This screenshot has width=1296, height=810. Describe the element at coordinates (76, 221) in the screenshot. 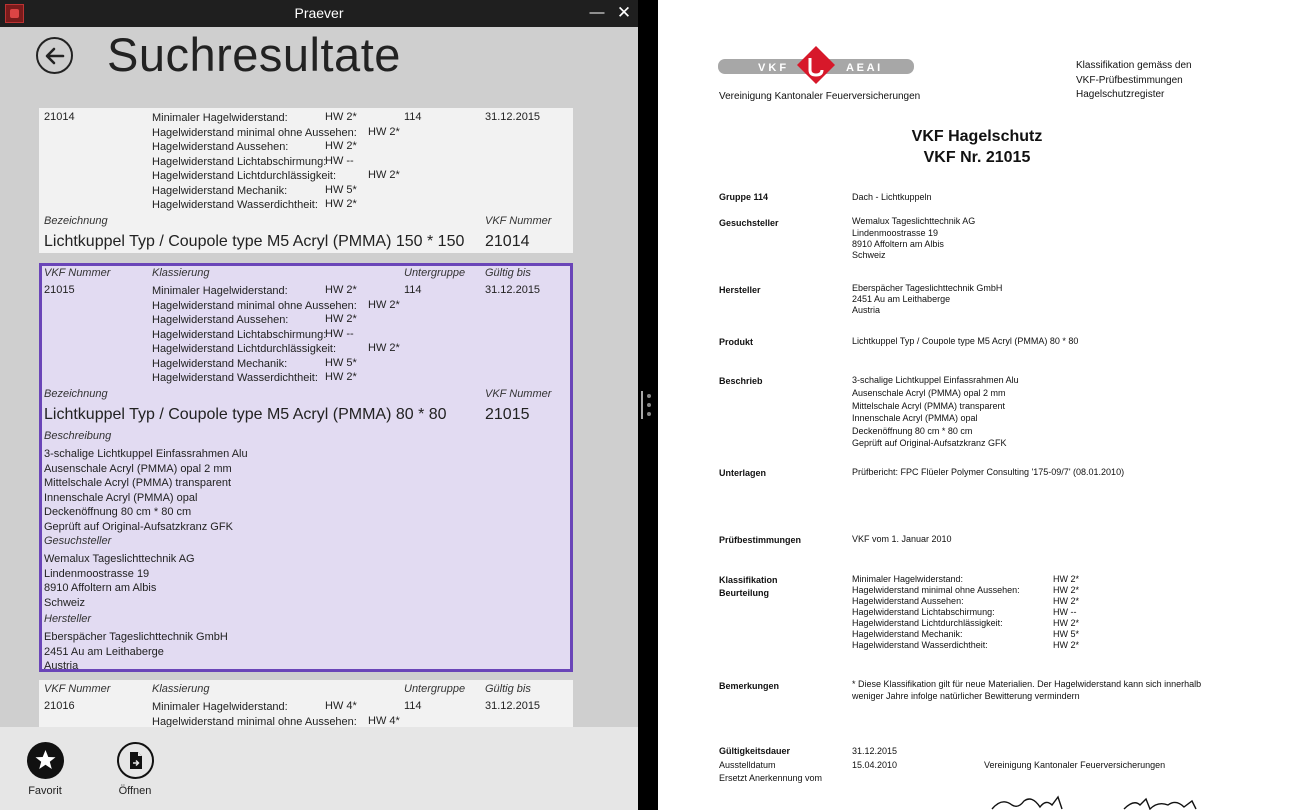

I see `designation-label: Bezeichnung` at that location.